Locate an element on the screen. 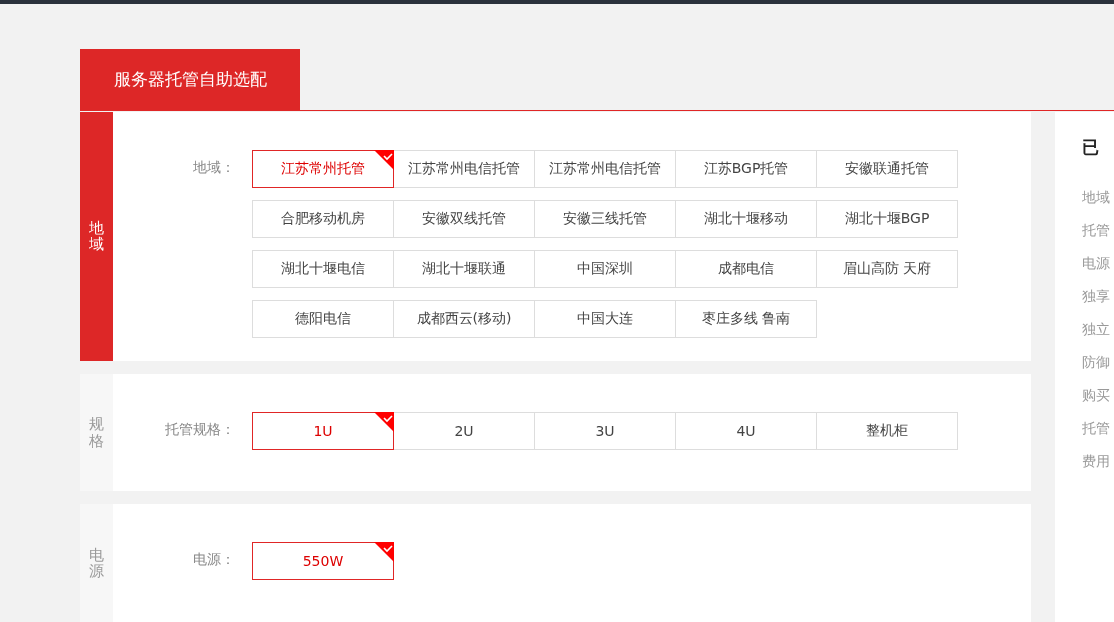 The image size is (1114, 622). option-button: 安徽三线托管 is located at coordinates (605, 219).